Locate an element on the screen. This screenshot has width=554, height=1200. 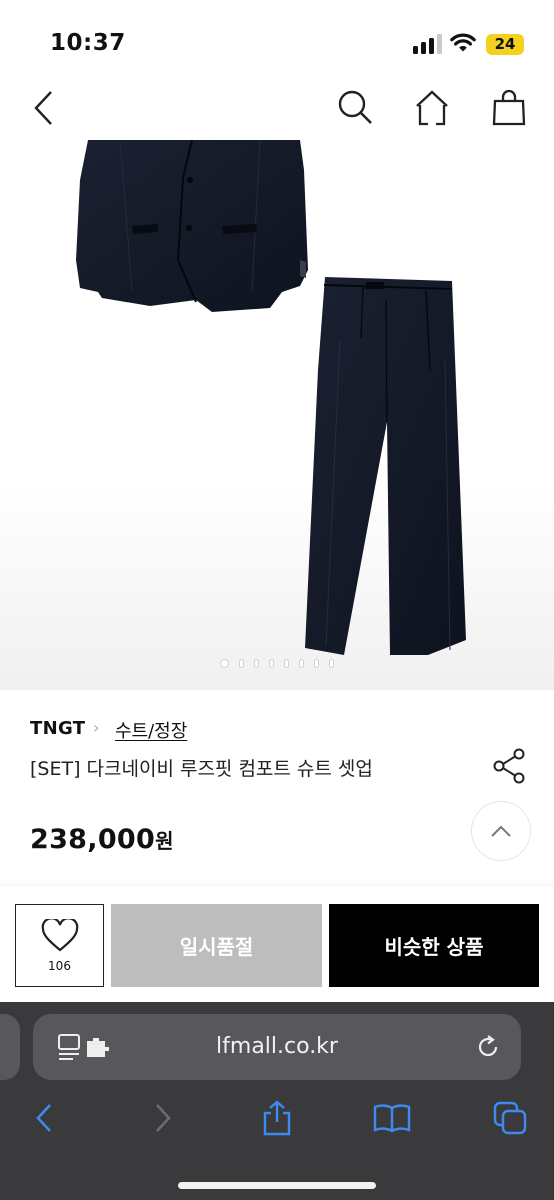
share-icon is located at coordinates (510, 766).